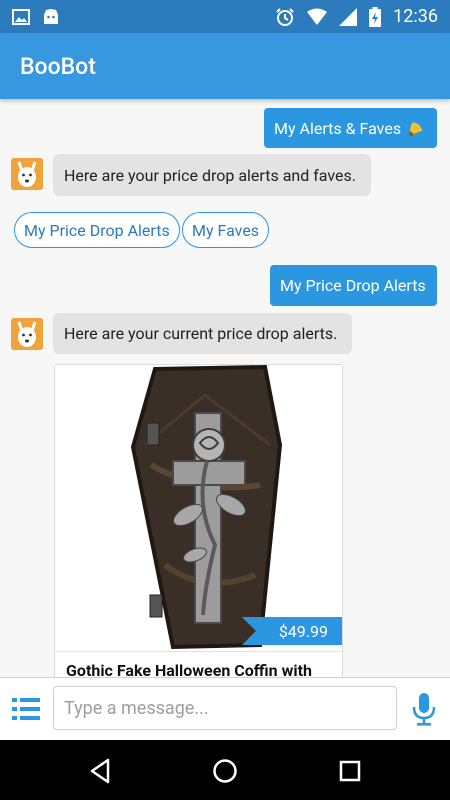  I want to click on status-time: 12:36, so click(415, 16).